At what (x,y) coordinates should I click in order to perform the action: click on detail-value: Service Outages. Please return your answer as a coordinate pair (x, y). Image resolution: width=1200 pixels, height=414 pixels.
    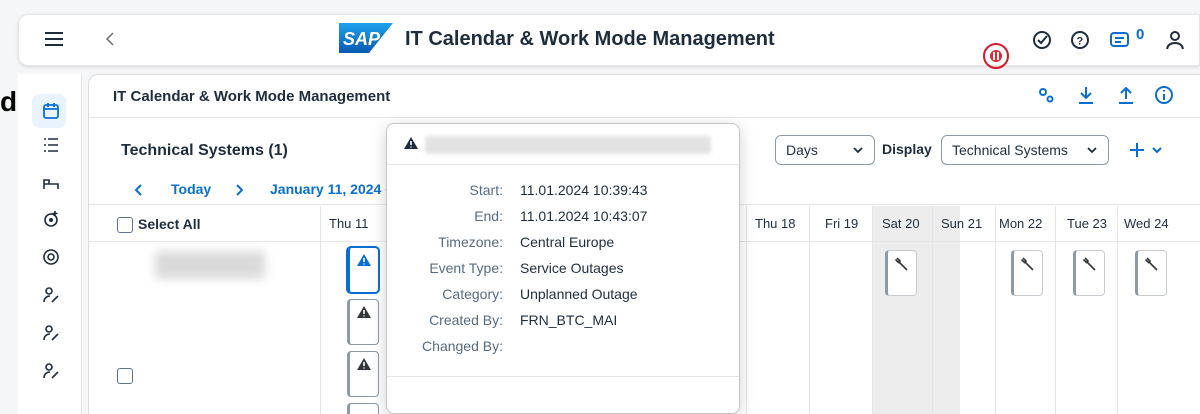
    Looking at the image, I should click on (572, 268).